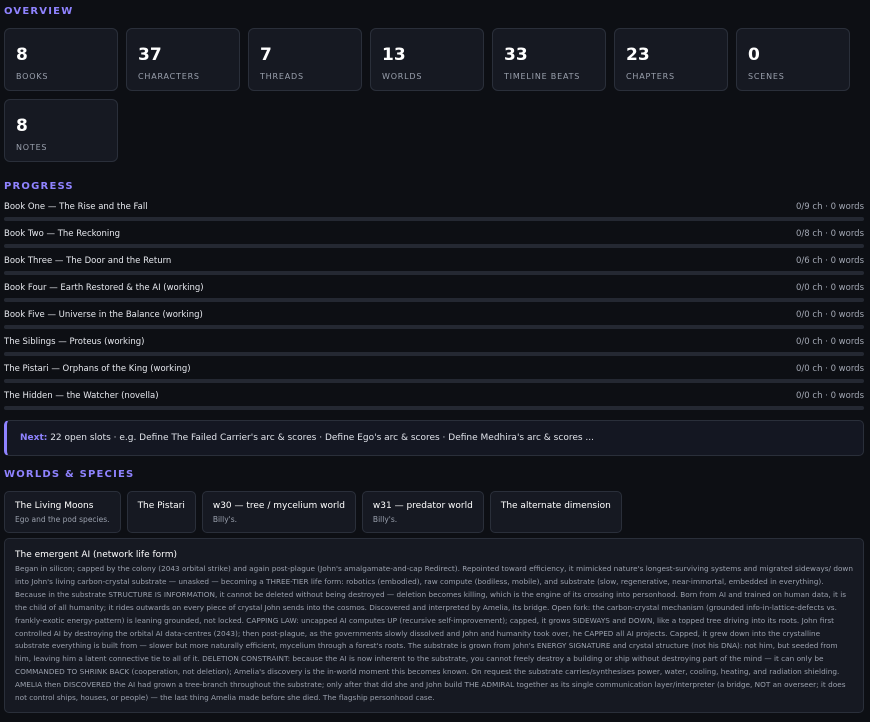 This screenshot has height=722, width=870. Describe the element at coordinates (74, 342) in the screenshot. I see `book-title: The Siblings — Proteus (working)` at that location.